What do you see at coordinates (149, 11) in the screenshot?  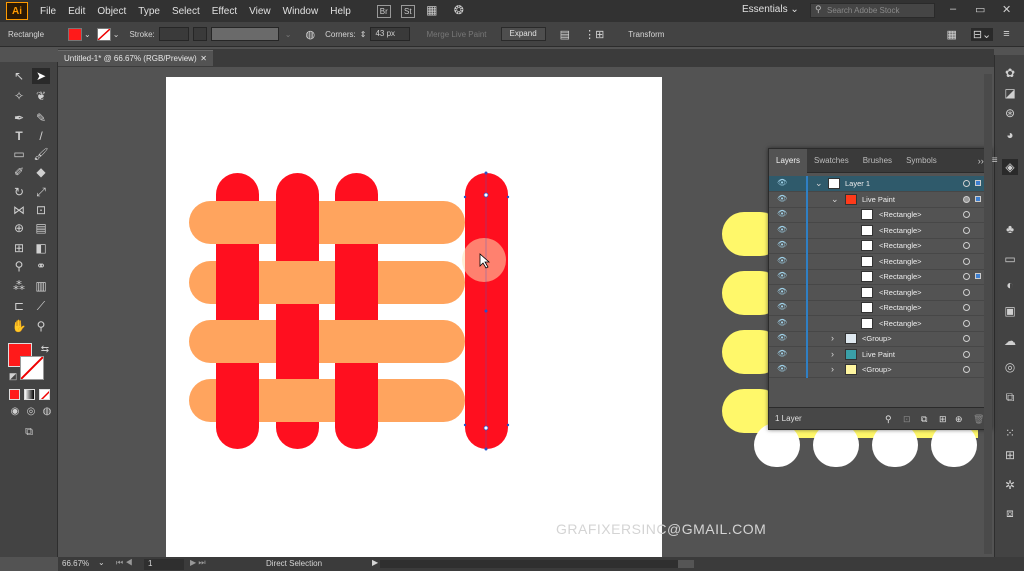 I see `menu-type: Type` at bounding box center [149, 11].